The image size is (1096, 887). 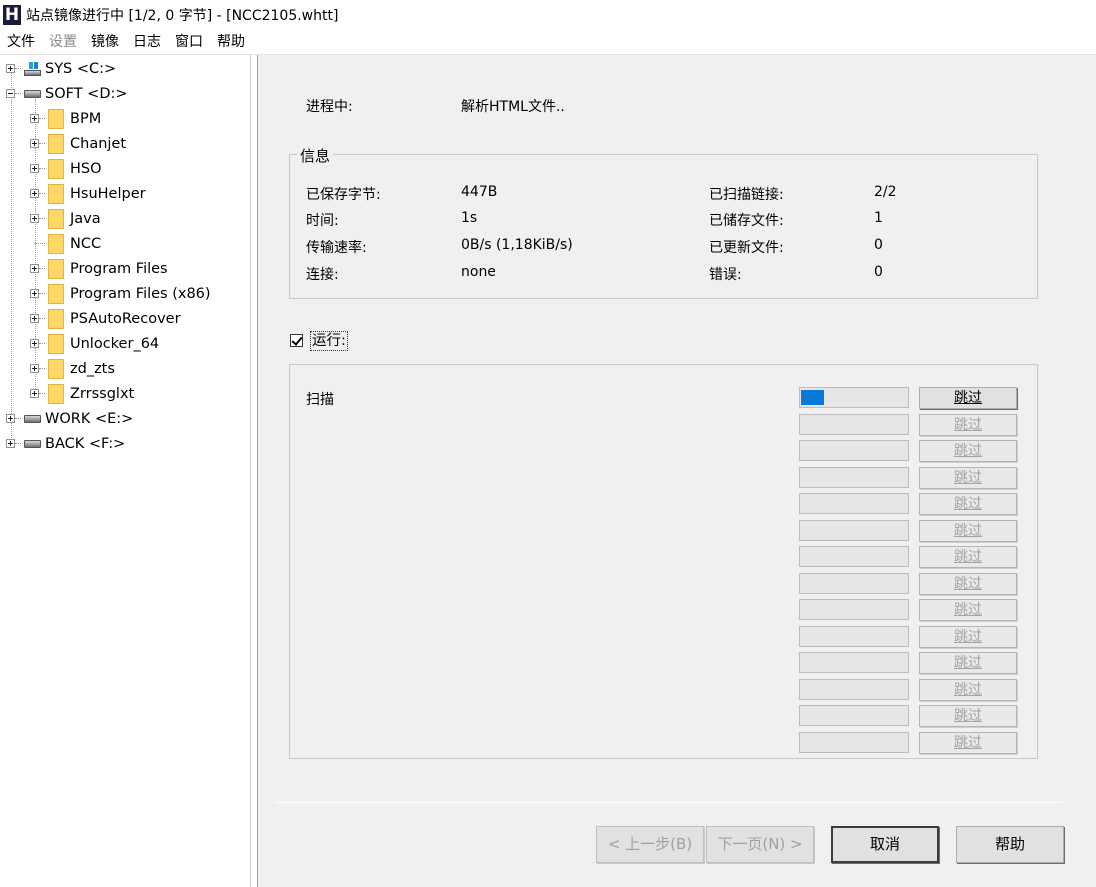 I want to click on tree-item-hsuhelper: HsuHelper, so click(x=88, y=193).